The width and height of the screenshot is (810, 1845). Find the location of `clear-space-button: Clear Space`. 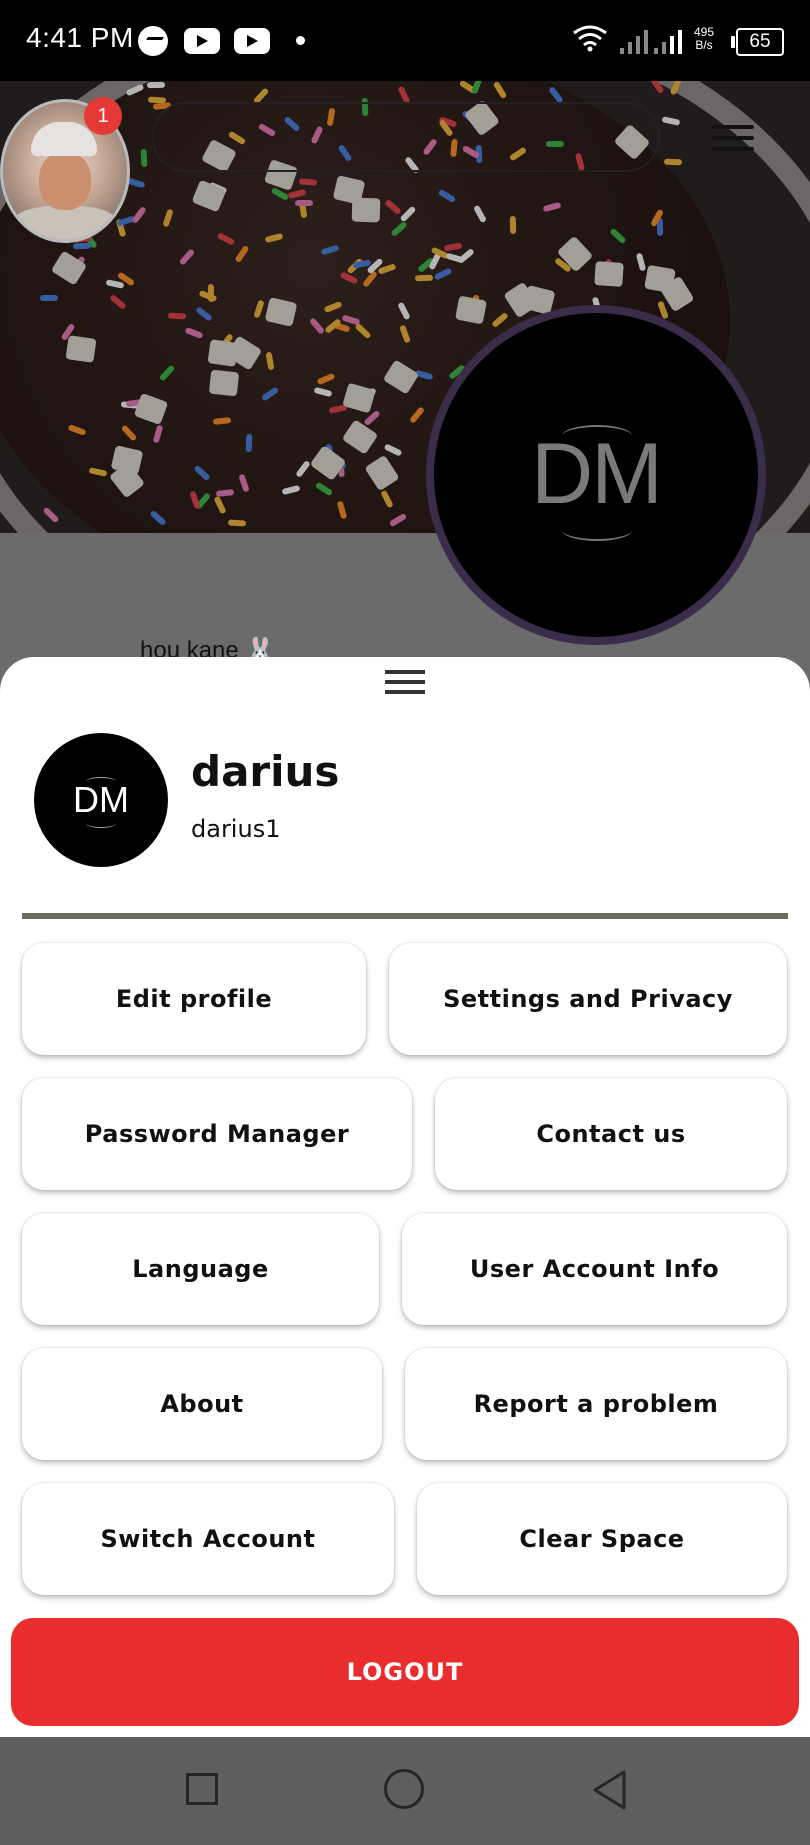

clear-space-button: Clear Space is located at coordinates (602, 1539).